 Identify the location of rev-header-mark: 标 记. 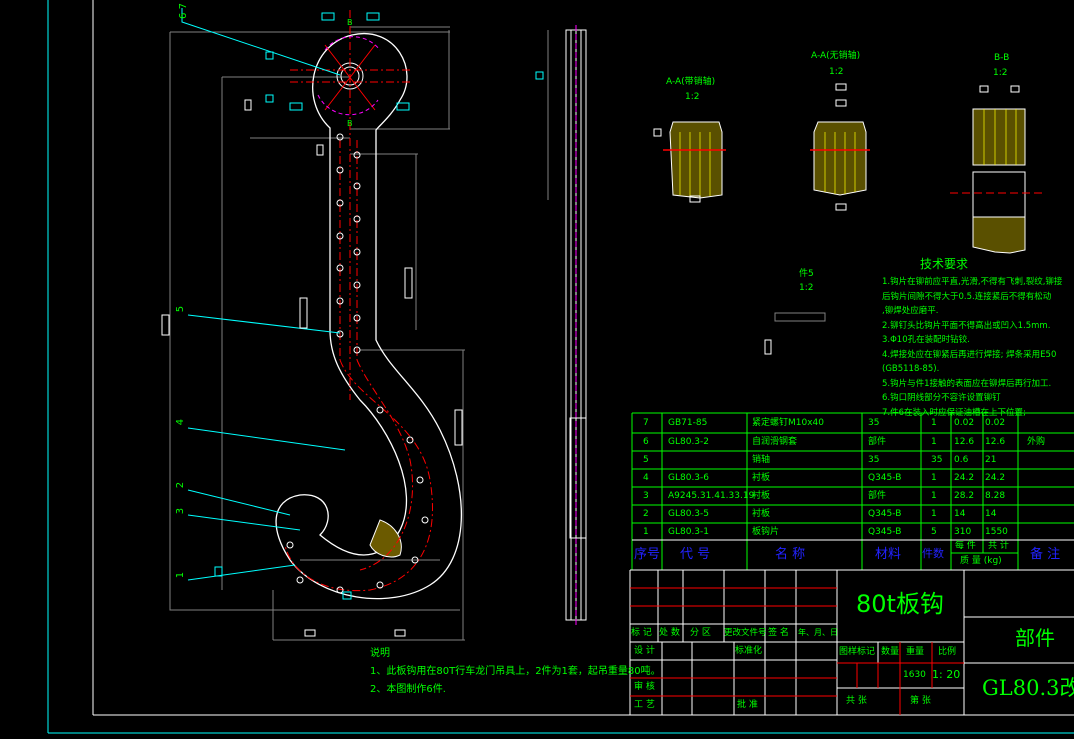
(641, 633).